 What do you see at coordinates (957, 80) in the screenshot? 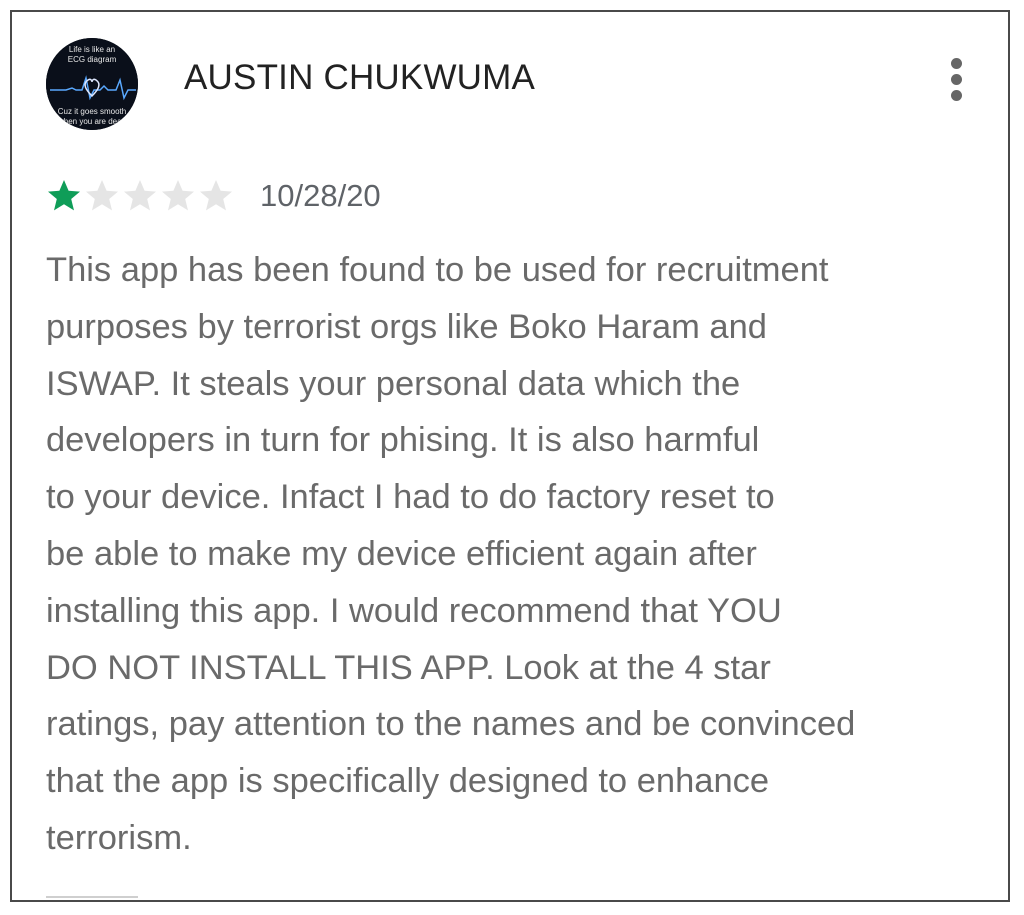
I see `more-vert-icon` at bounding box center [957, 80].